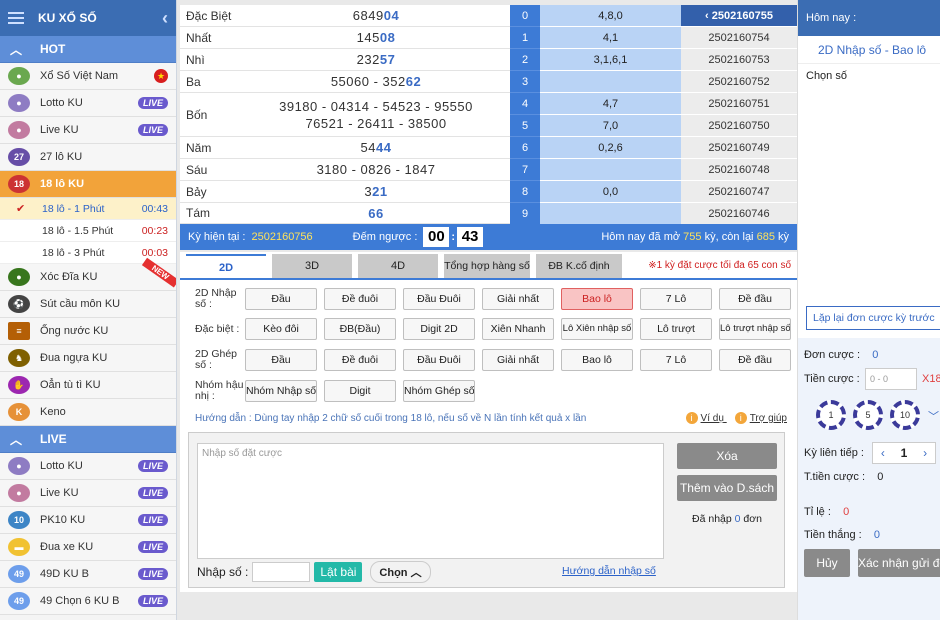  I want to click on head-digit: 9, so click(525, 214).